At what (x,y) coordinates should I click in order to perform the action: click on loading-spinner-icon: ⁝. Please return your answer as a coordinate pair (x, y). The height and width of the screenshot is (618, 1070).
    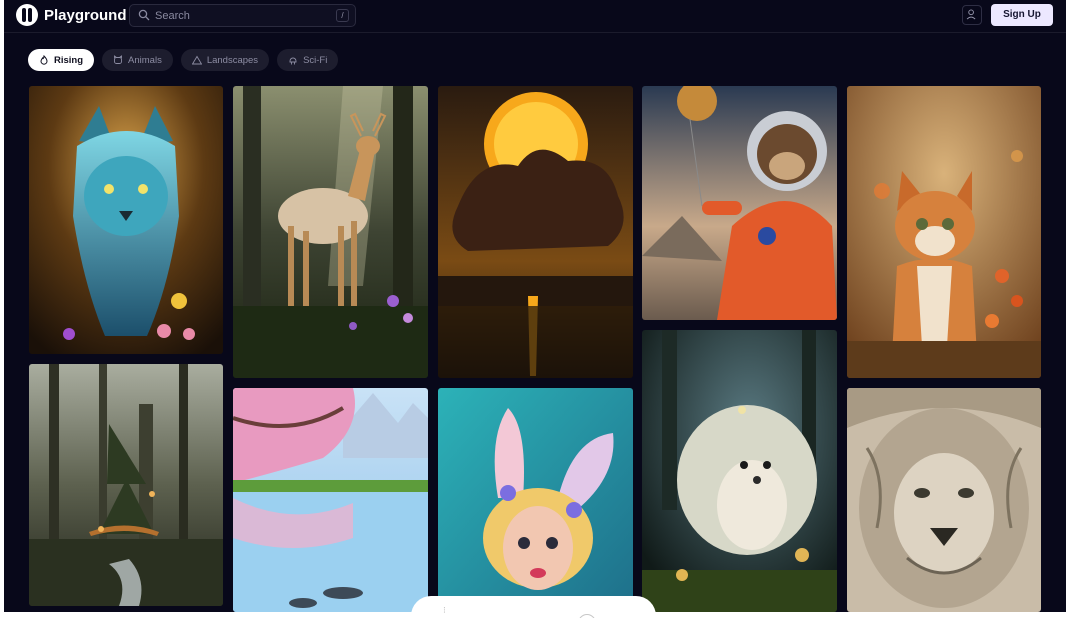
    Looking at the image, I should click on (444, 610).